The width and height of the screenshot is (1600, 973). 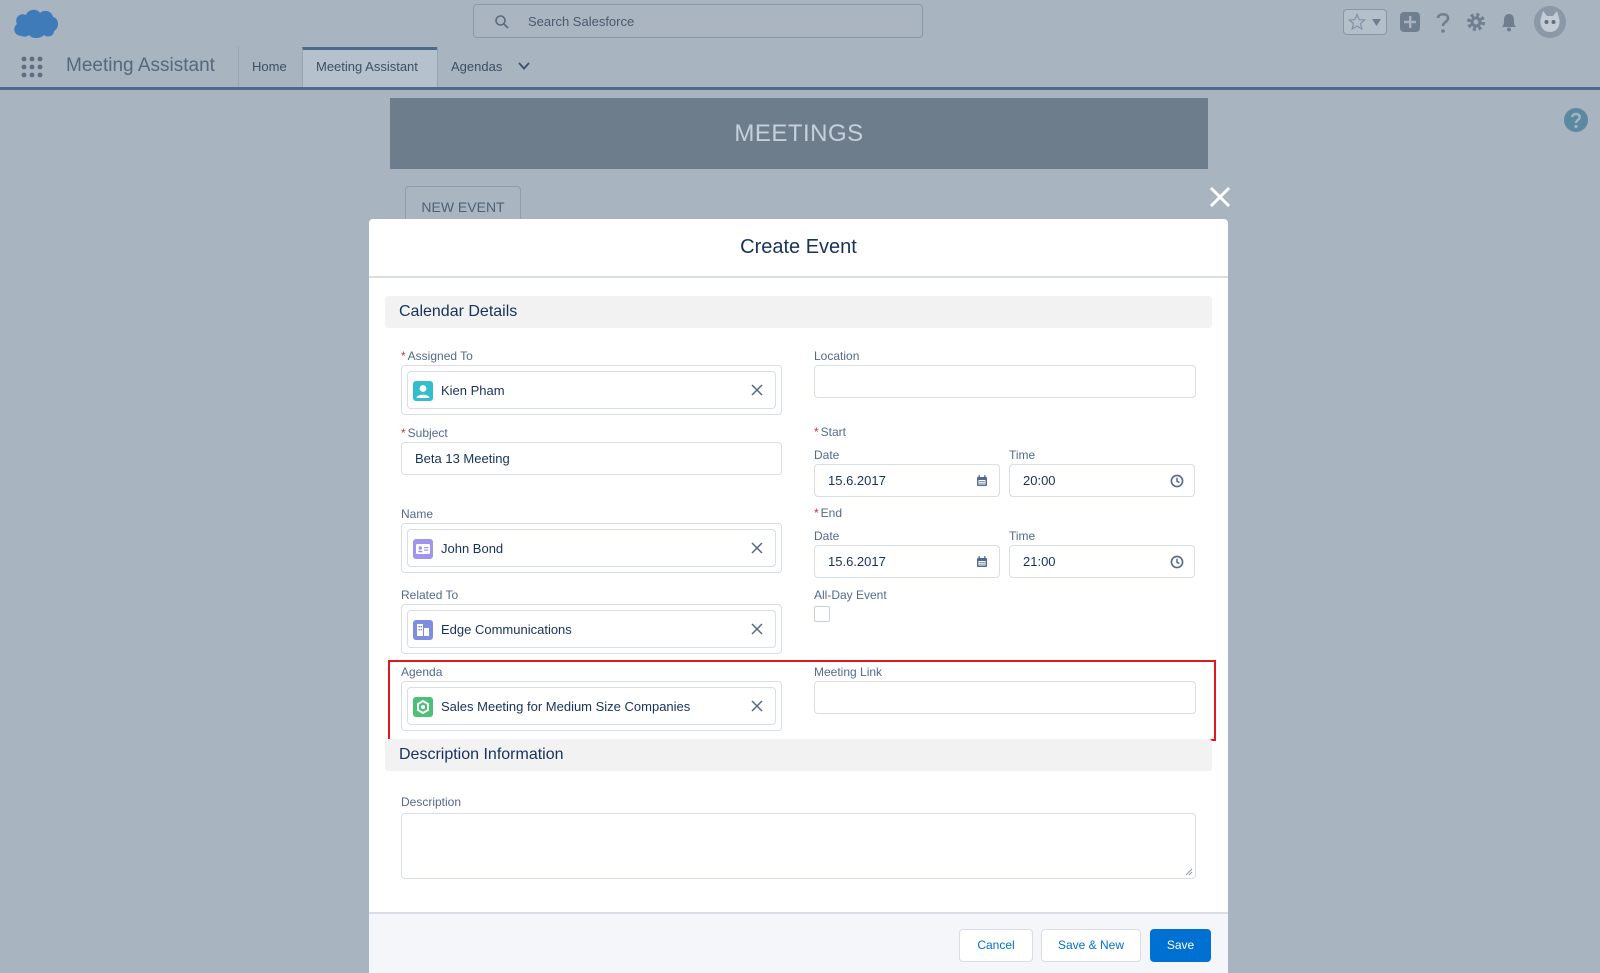 I want to click on all-day-label: All-Day Event, so click(x=850, y=595).